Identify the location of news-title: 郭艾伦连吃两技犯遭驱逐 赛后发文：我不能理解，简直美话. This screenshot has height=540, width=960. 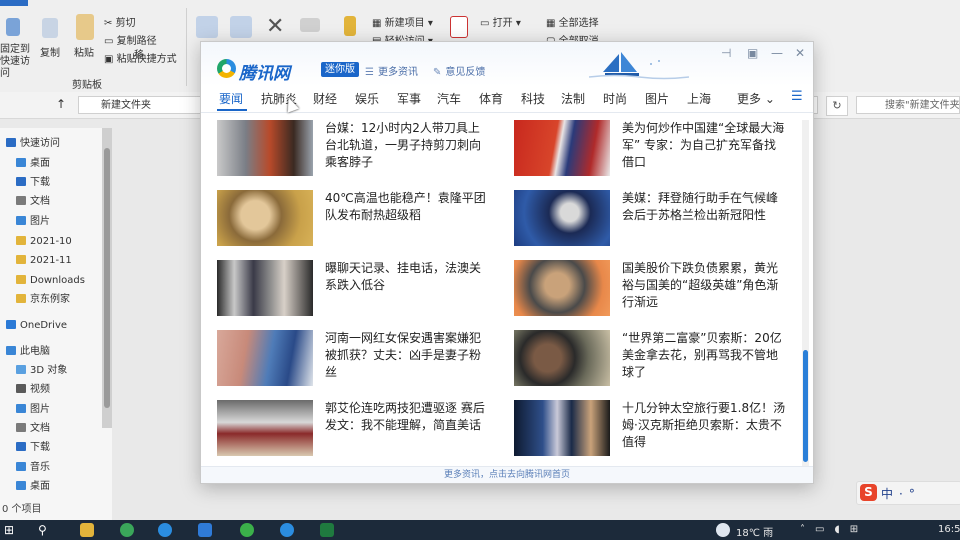
(408, 417).